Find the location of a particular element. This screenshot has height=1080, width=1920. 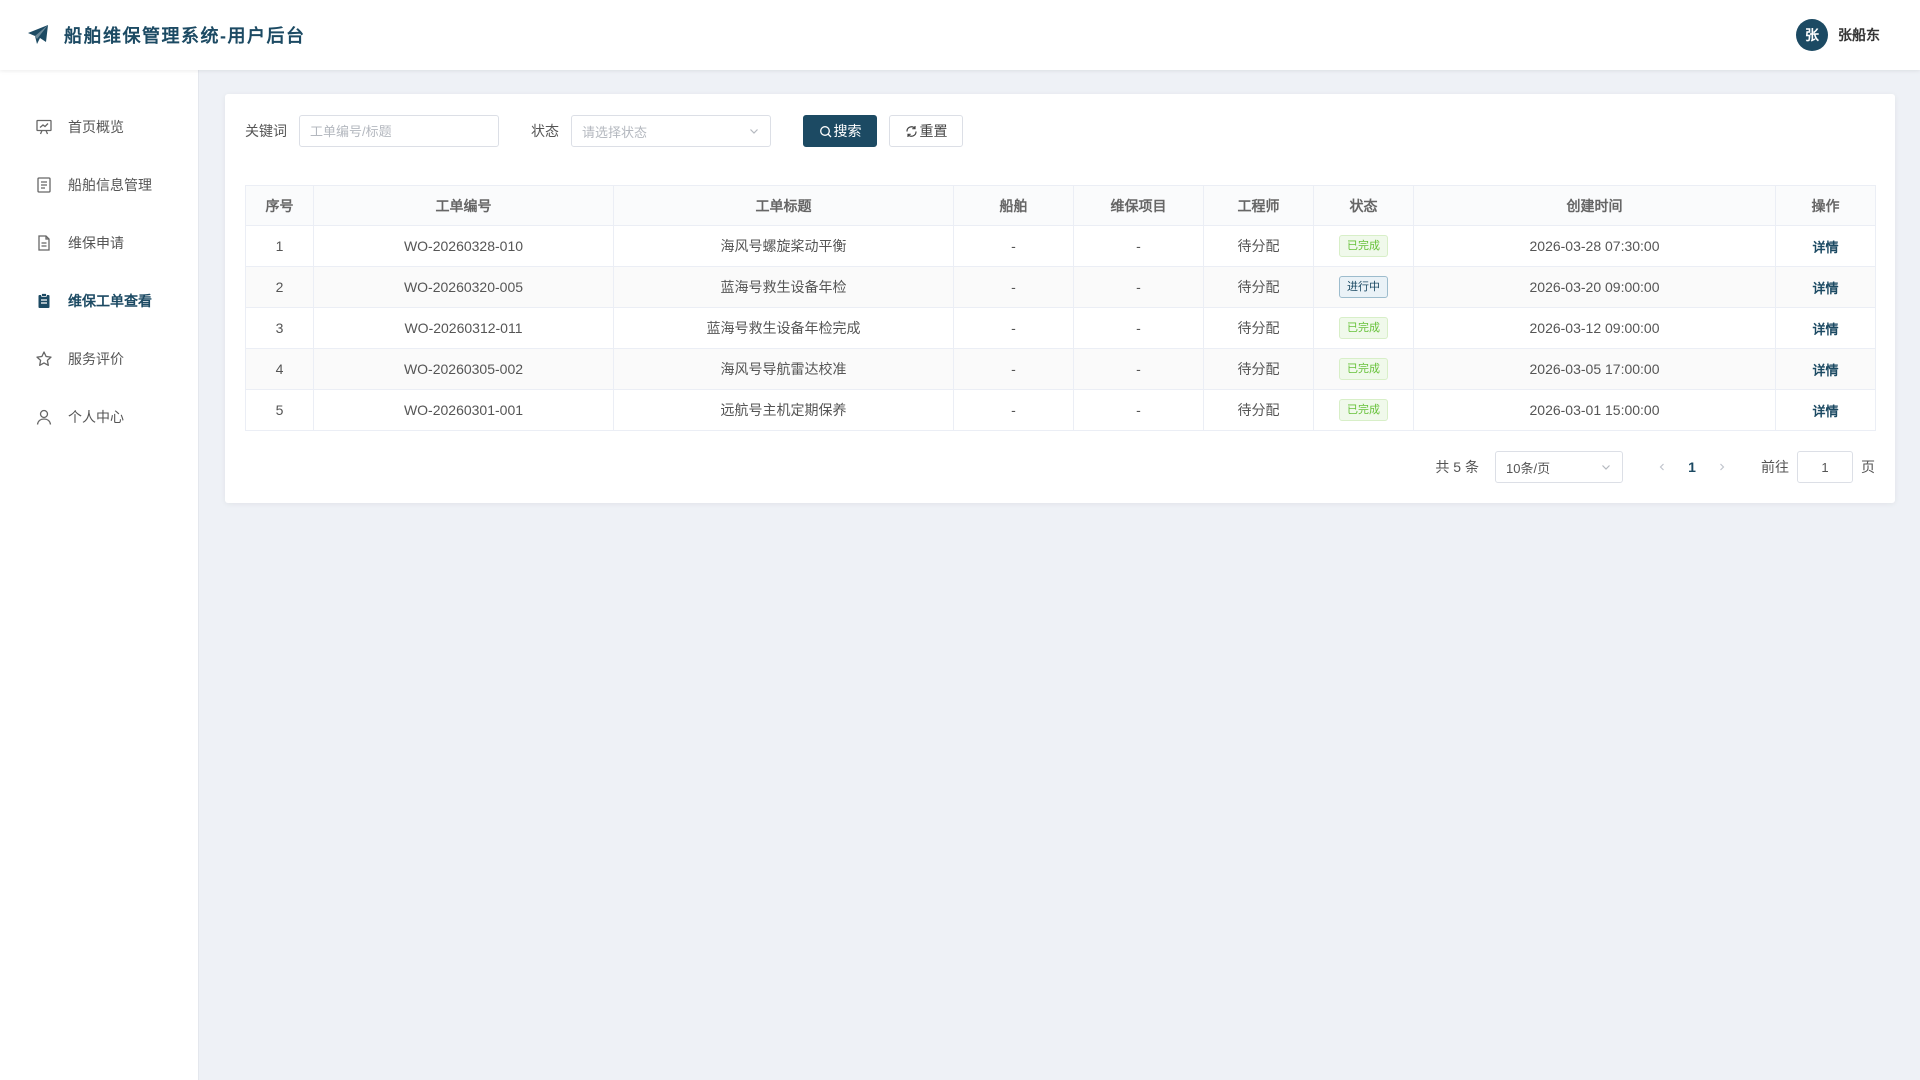

search-button-label: 搜索 is located at coordinates (847, 131).